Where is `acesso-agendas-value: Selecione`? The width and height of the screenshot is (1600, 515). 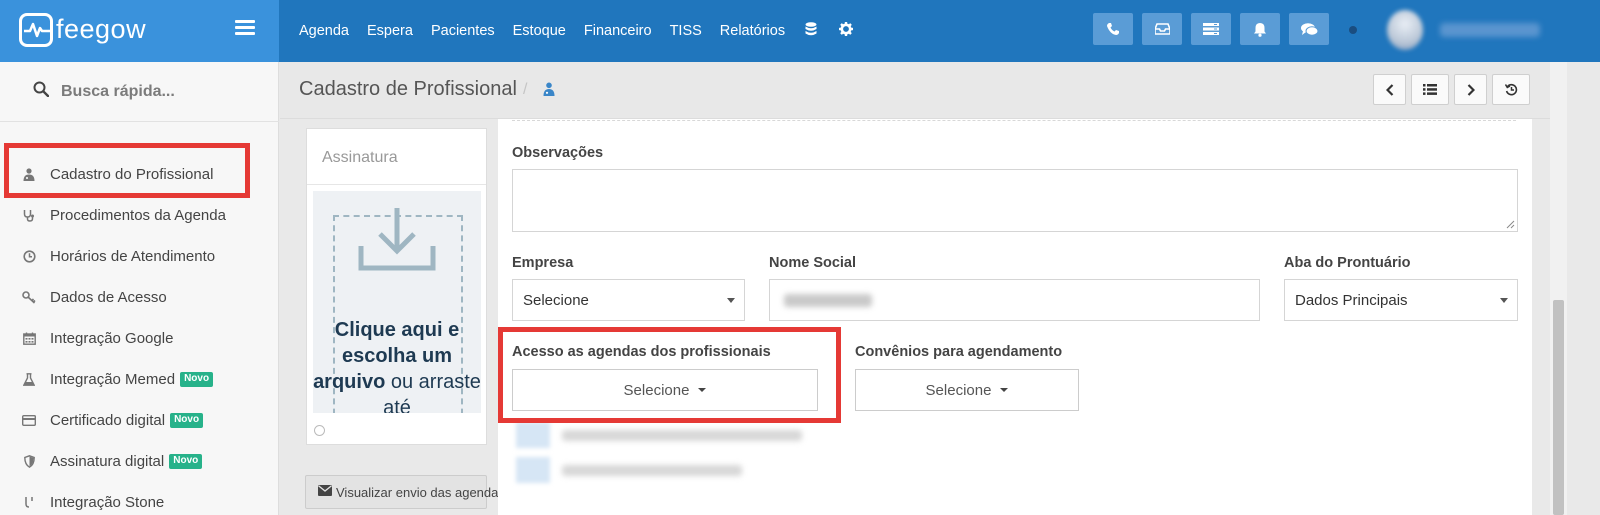 acesso-agendas-value: Selecione is located at coordinates (656, 390).